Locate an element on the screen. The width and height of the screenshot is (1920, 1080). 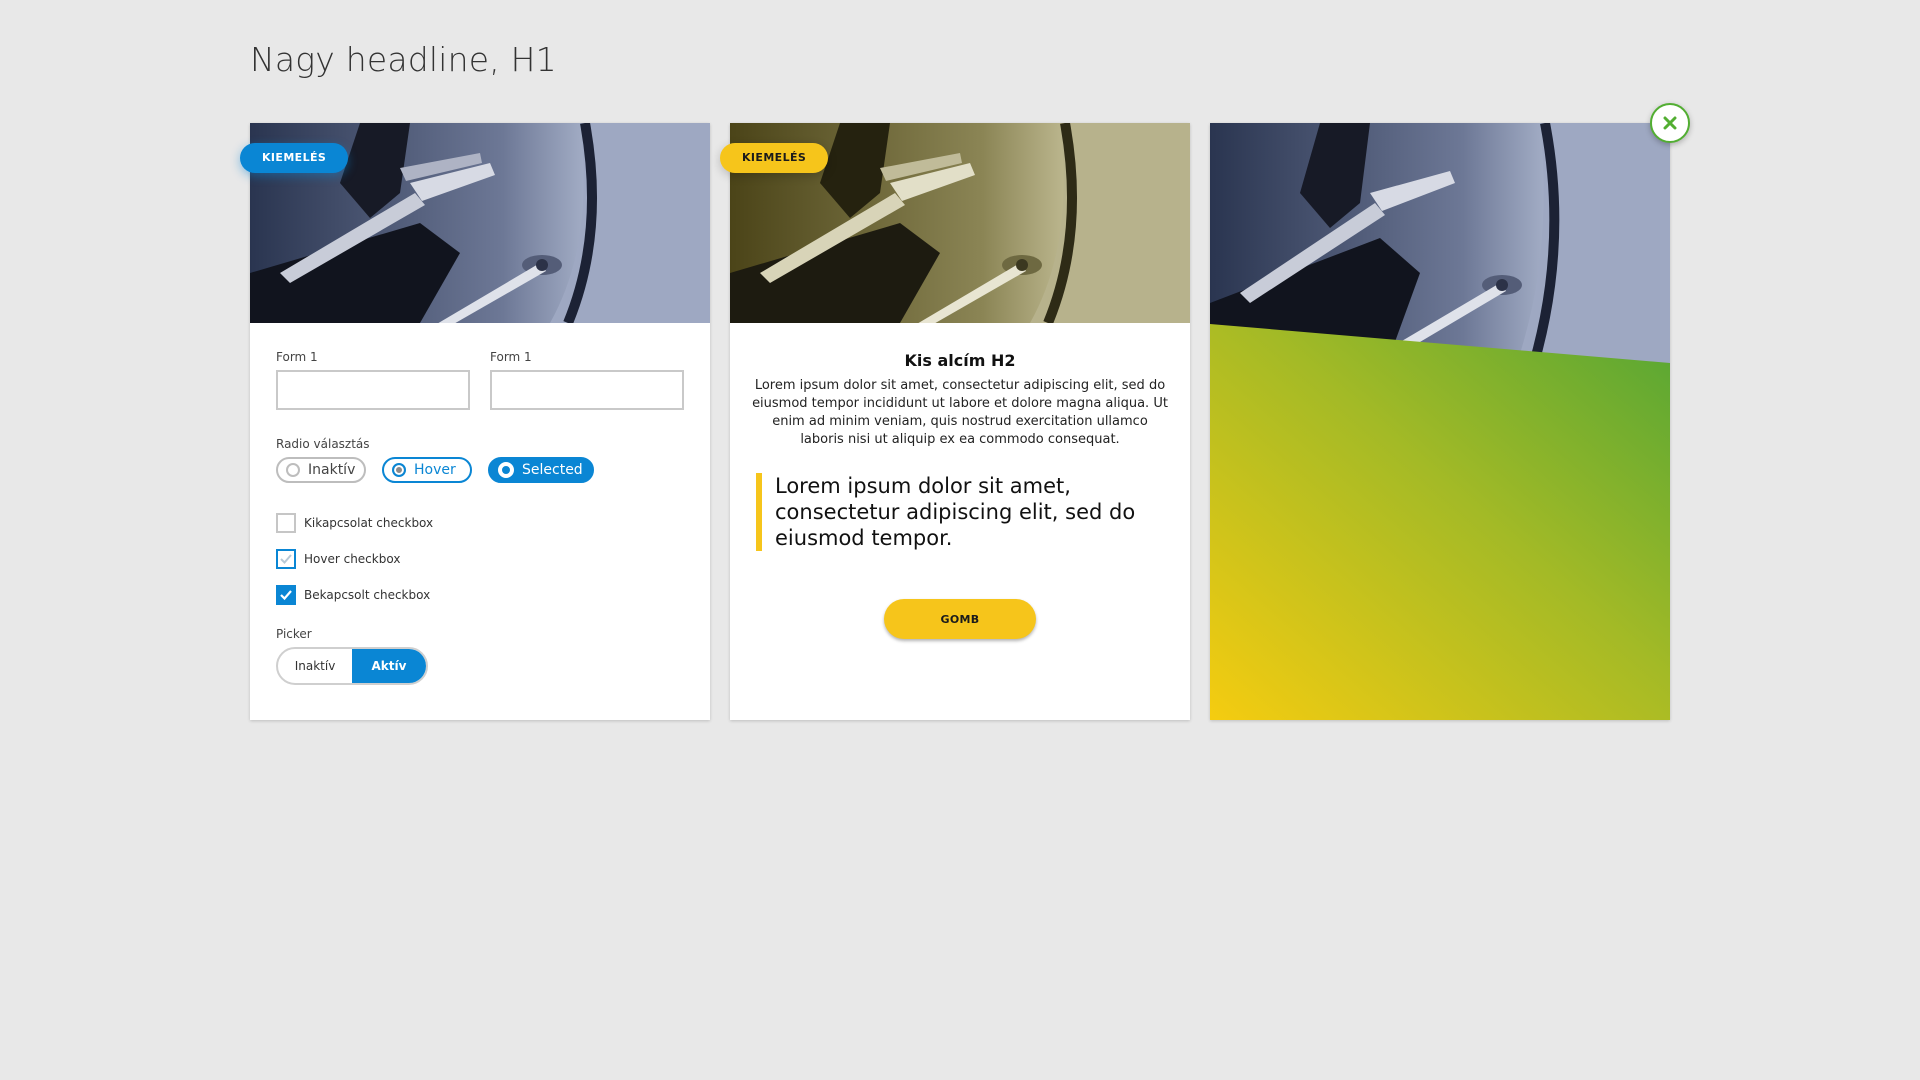
close-button is located at coordinates (1670, 123).